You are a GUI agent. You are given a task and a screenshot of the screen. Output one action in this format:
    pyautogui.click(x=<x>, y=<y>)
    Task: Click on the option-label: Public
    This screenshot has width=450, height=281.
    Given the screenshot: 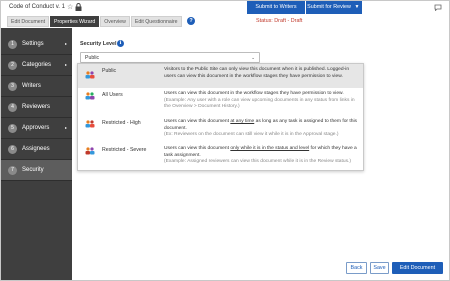 What is the action you would take?
    pyautogui.click(x=109, y=71)
    